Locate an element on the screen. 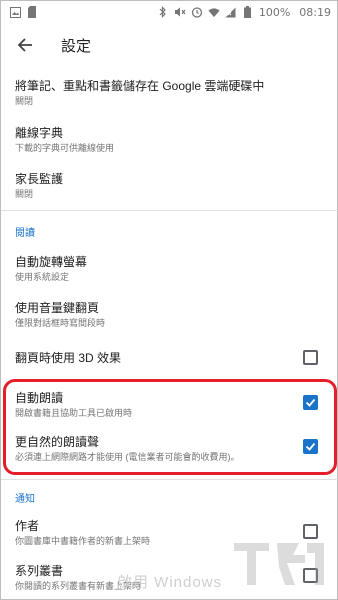 The height and width of the screenshot is (600, 338). signal-icon is located at coordinates (231, 12).